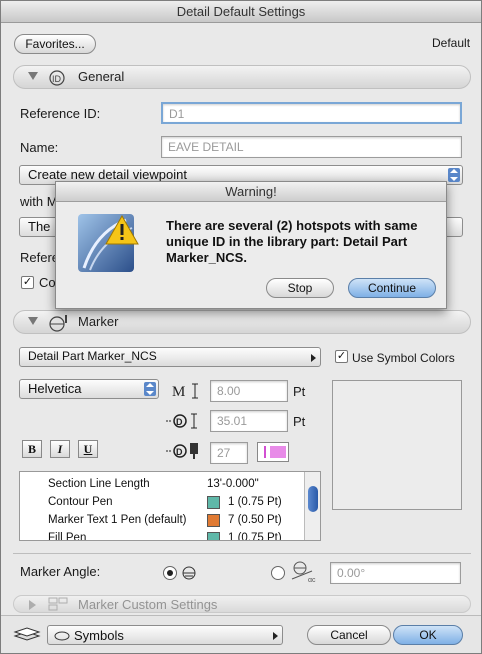 The image size is (482, 654). Describe the element at coordinates (60, 571) in the screenshot. I see `marker-angle-label: Marker Angle:` at that location.